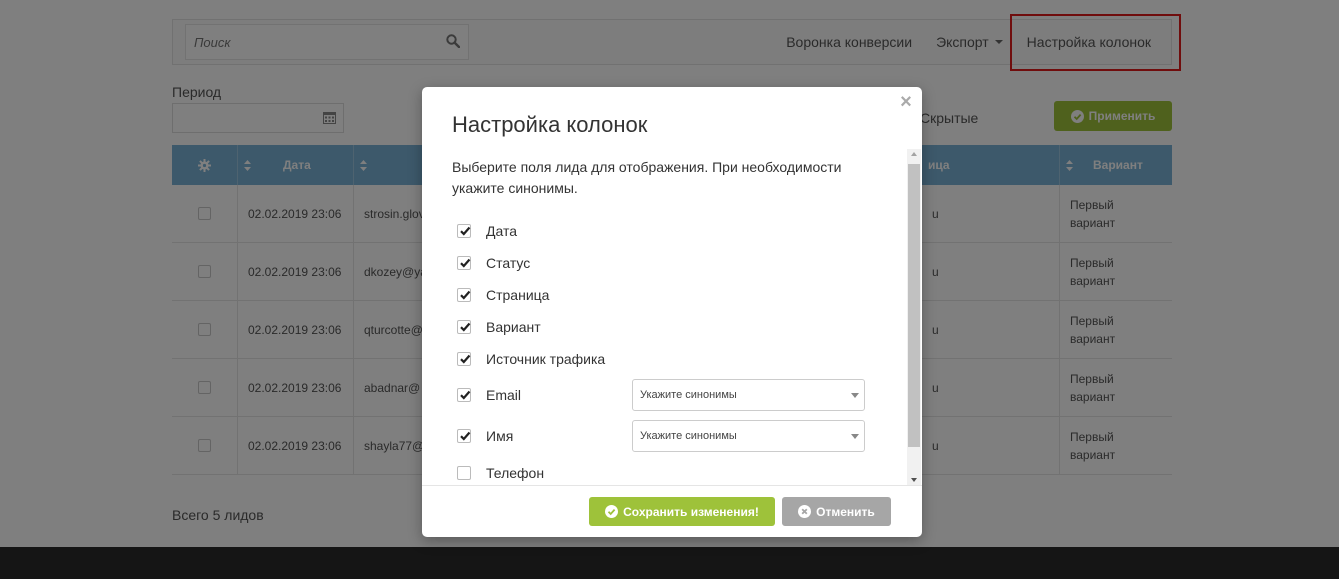 The width and height of the screenshot is (1339, 579). I want to click on field-row: Имя, so click(485, 436).